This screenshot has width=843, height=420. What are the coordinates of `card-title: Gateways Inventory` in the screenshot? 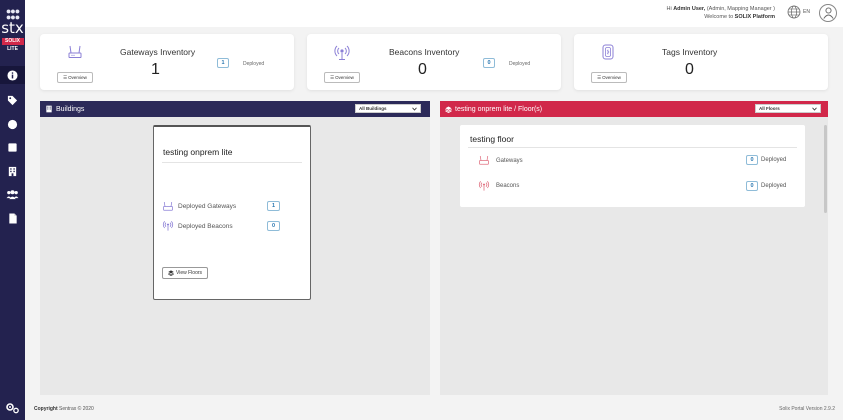 It's located at (158, 52).